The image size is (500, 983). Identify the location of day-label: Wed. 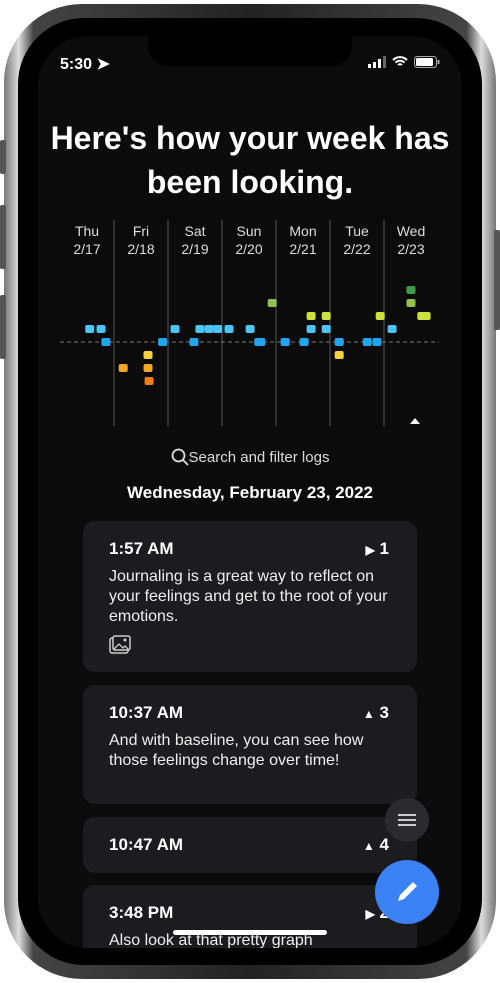
(411, 231).